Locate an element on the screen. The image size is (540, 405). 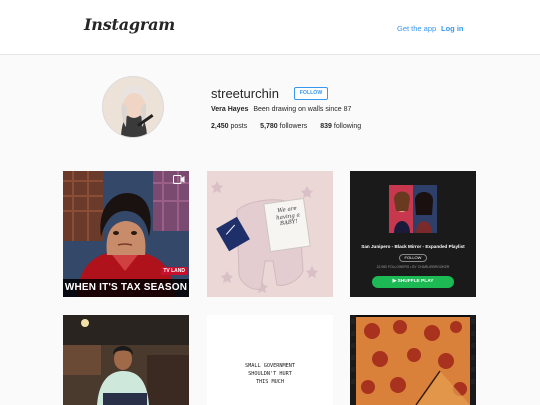
quote-line-2: SHOULDN'T HURT is located at coordinates (270, 374).